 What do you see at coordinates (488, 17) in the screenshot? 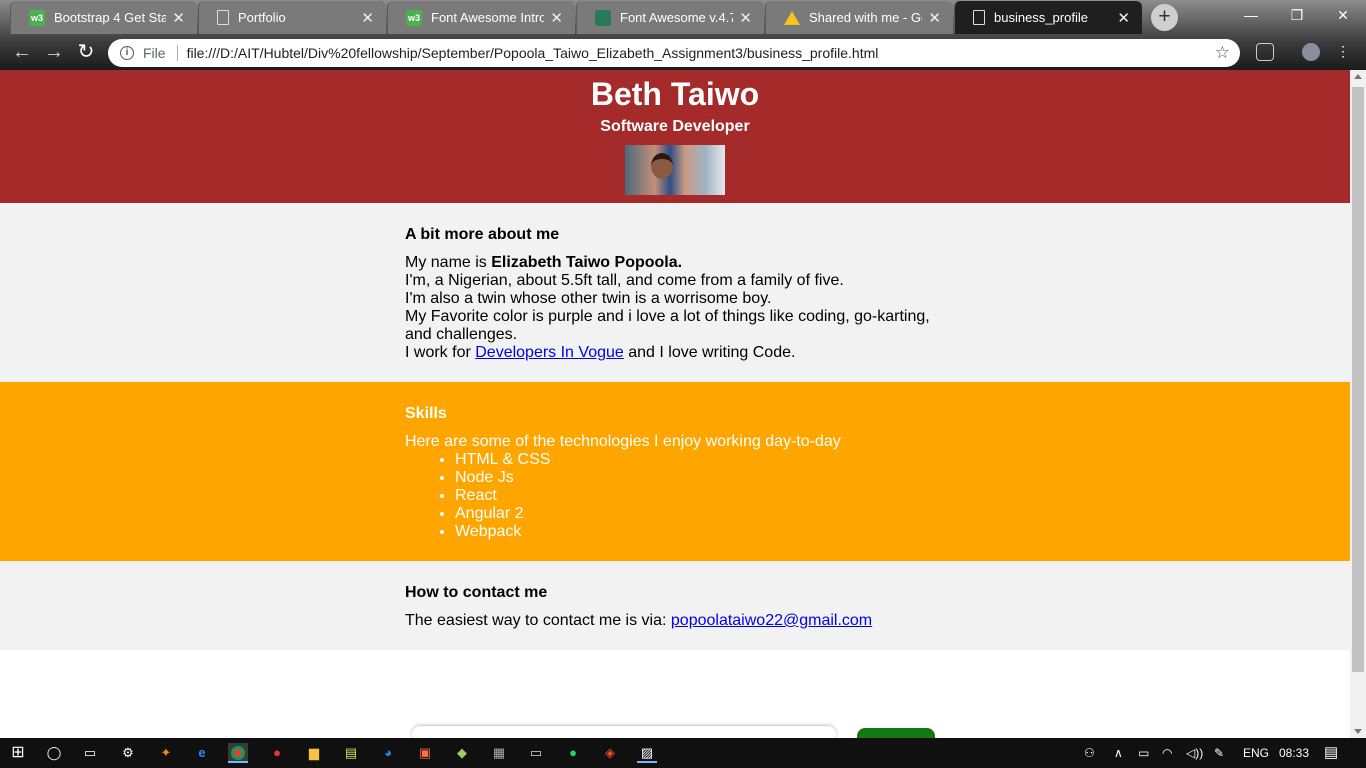
I see `tab-title: Font Awesome Intro` at bounding box center [488, 17].